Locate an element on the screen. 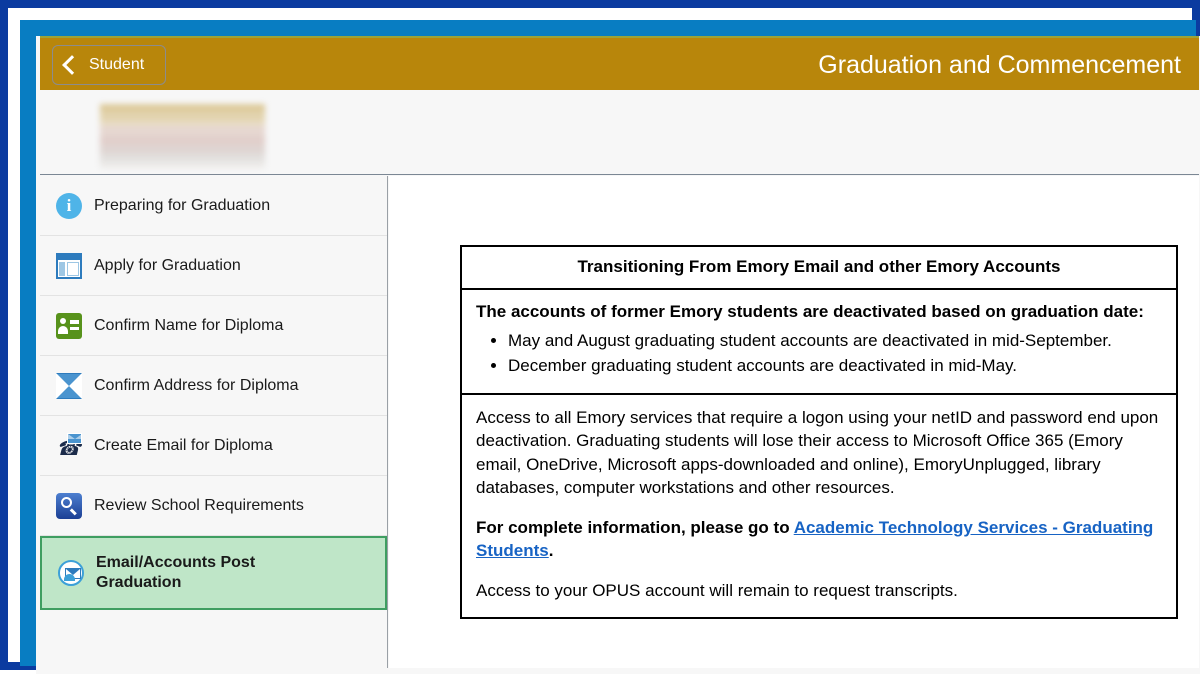 The width and height of the screenshot is (1200, 674). sidebar-item-label: Email/Accounts Post Graduation is located at coordinates (176, 572).